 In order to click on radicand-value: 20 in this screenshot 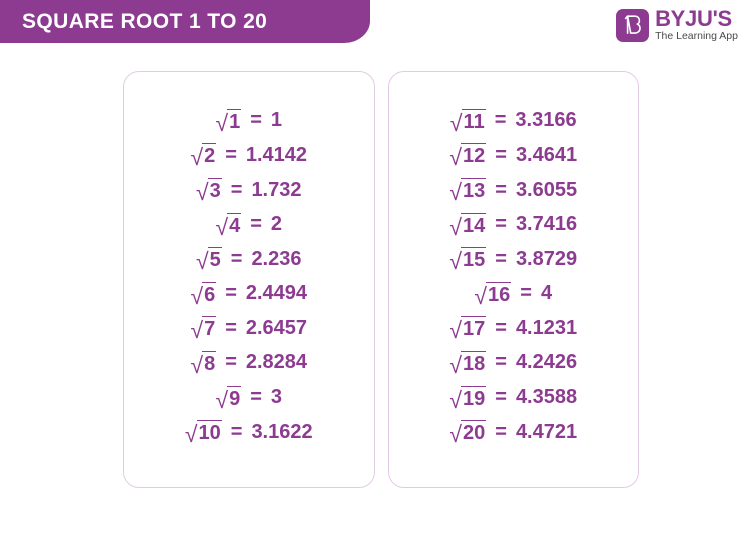, I will do `click(474, 432)`.